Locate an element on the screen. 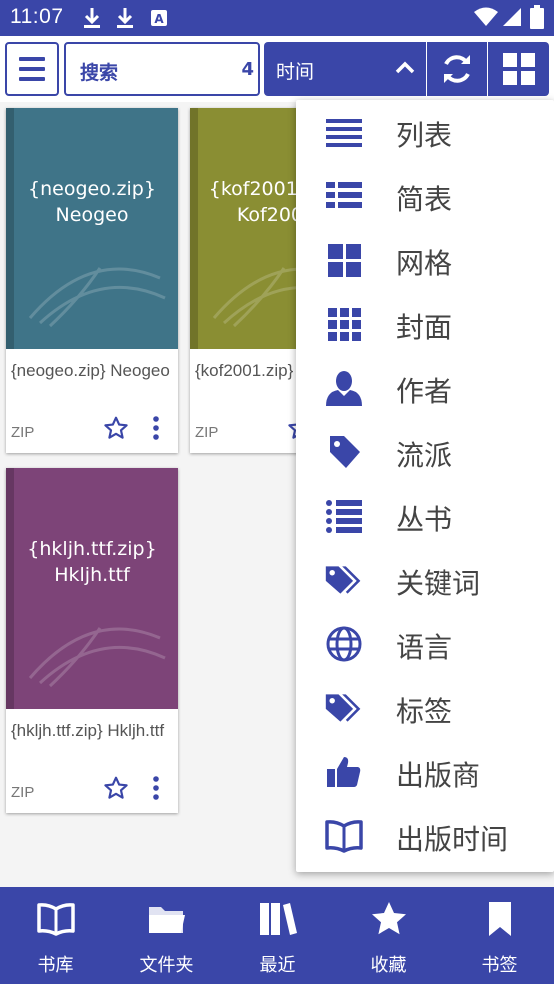  cover-grid-icon is located at coordinates (344, 324).